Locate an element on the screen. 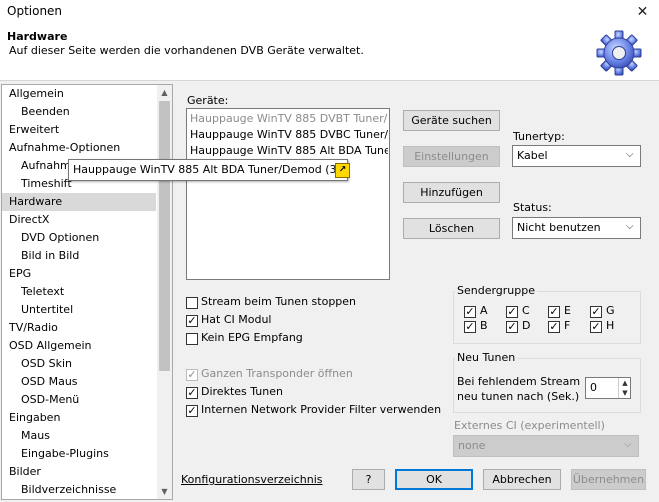 This screenshot has height=502, width=659. sidebar-item-osd-allgemein: OSD Allgemein is located at coordinates (79, 346).